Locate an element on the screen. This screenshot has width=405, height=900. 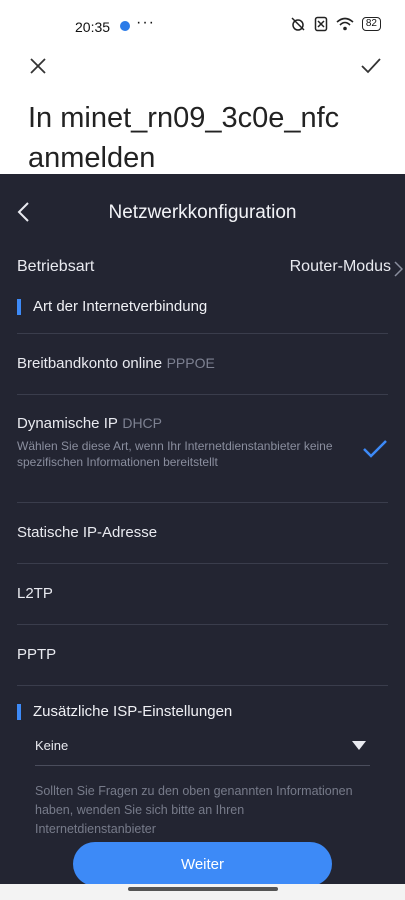
wifi-icon is located at coordinates (345, 24).